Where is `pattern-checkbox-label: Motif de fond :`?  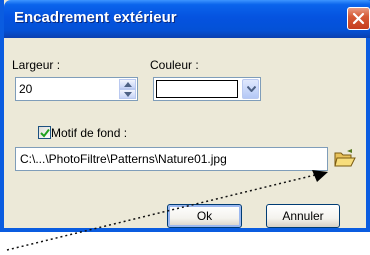 pattern-checkbox-label: Motif de fond : is located at coordinates (89, 133).